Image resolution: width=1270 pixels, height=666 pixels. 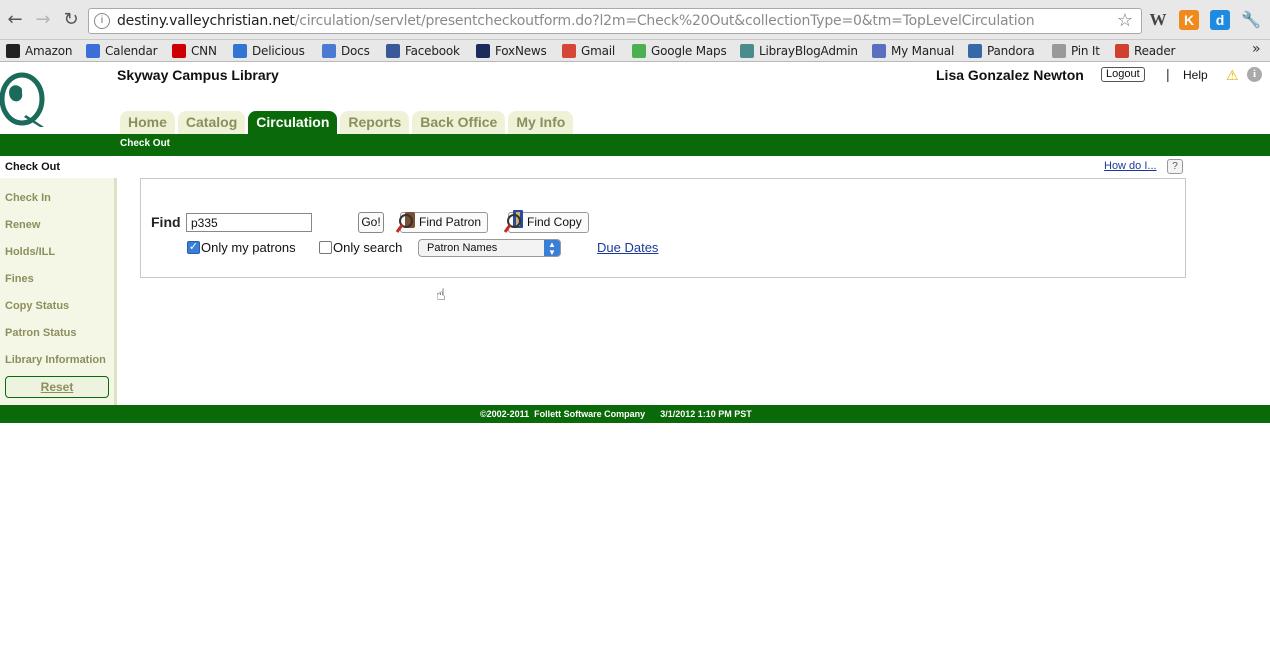 I want to click on bookmark-delicious: Delicious, so click(x=269, y=51).